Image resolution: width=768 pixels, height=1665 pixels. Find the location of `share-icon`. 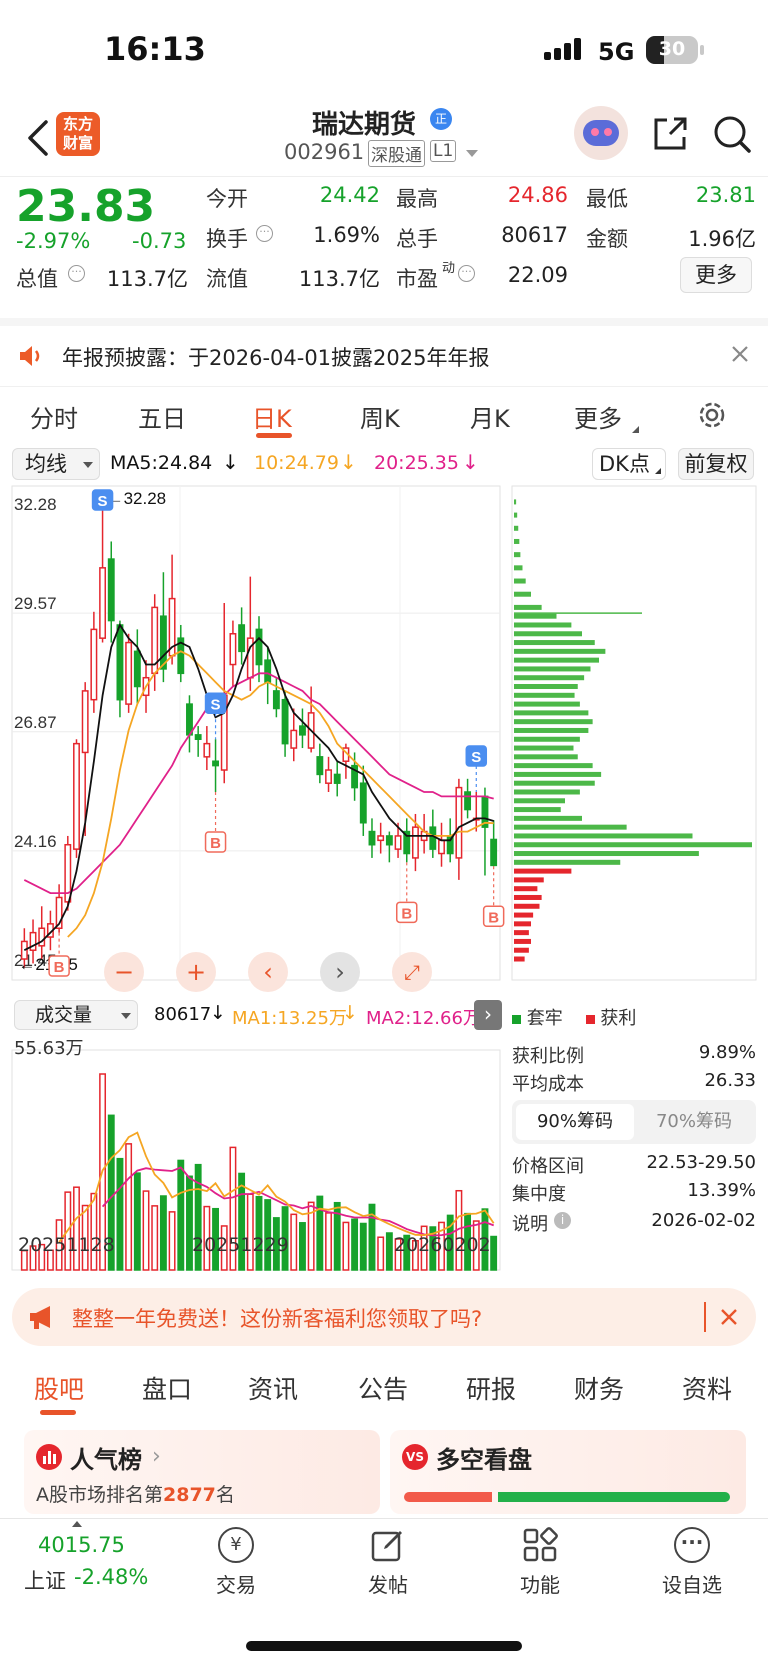

share-icon is located at coordinates (670, 134).